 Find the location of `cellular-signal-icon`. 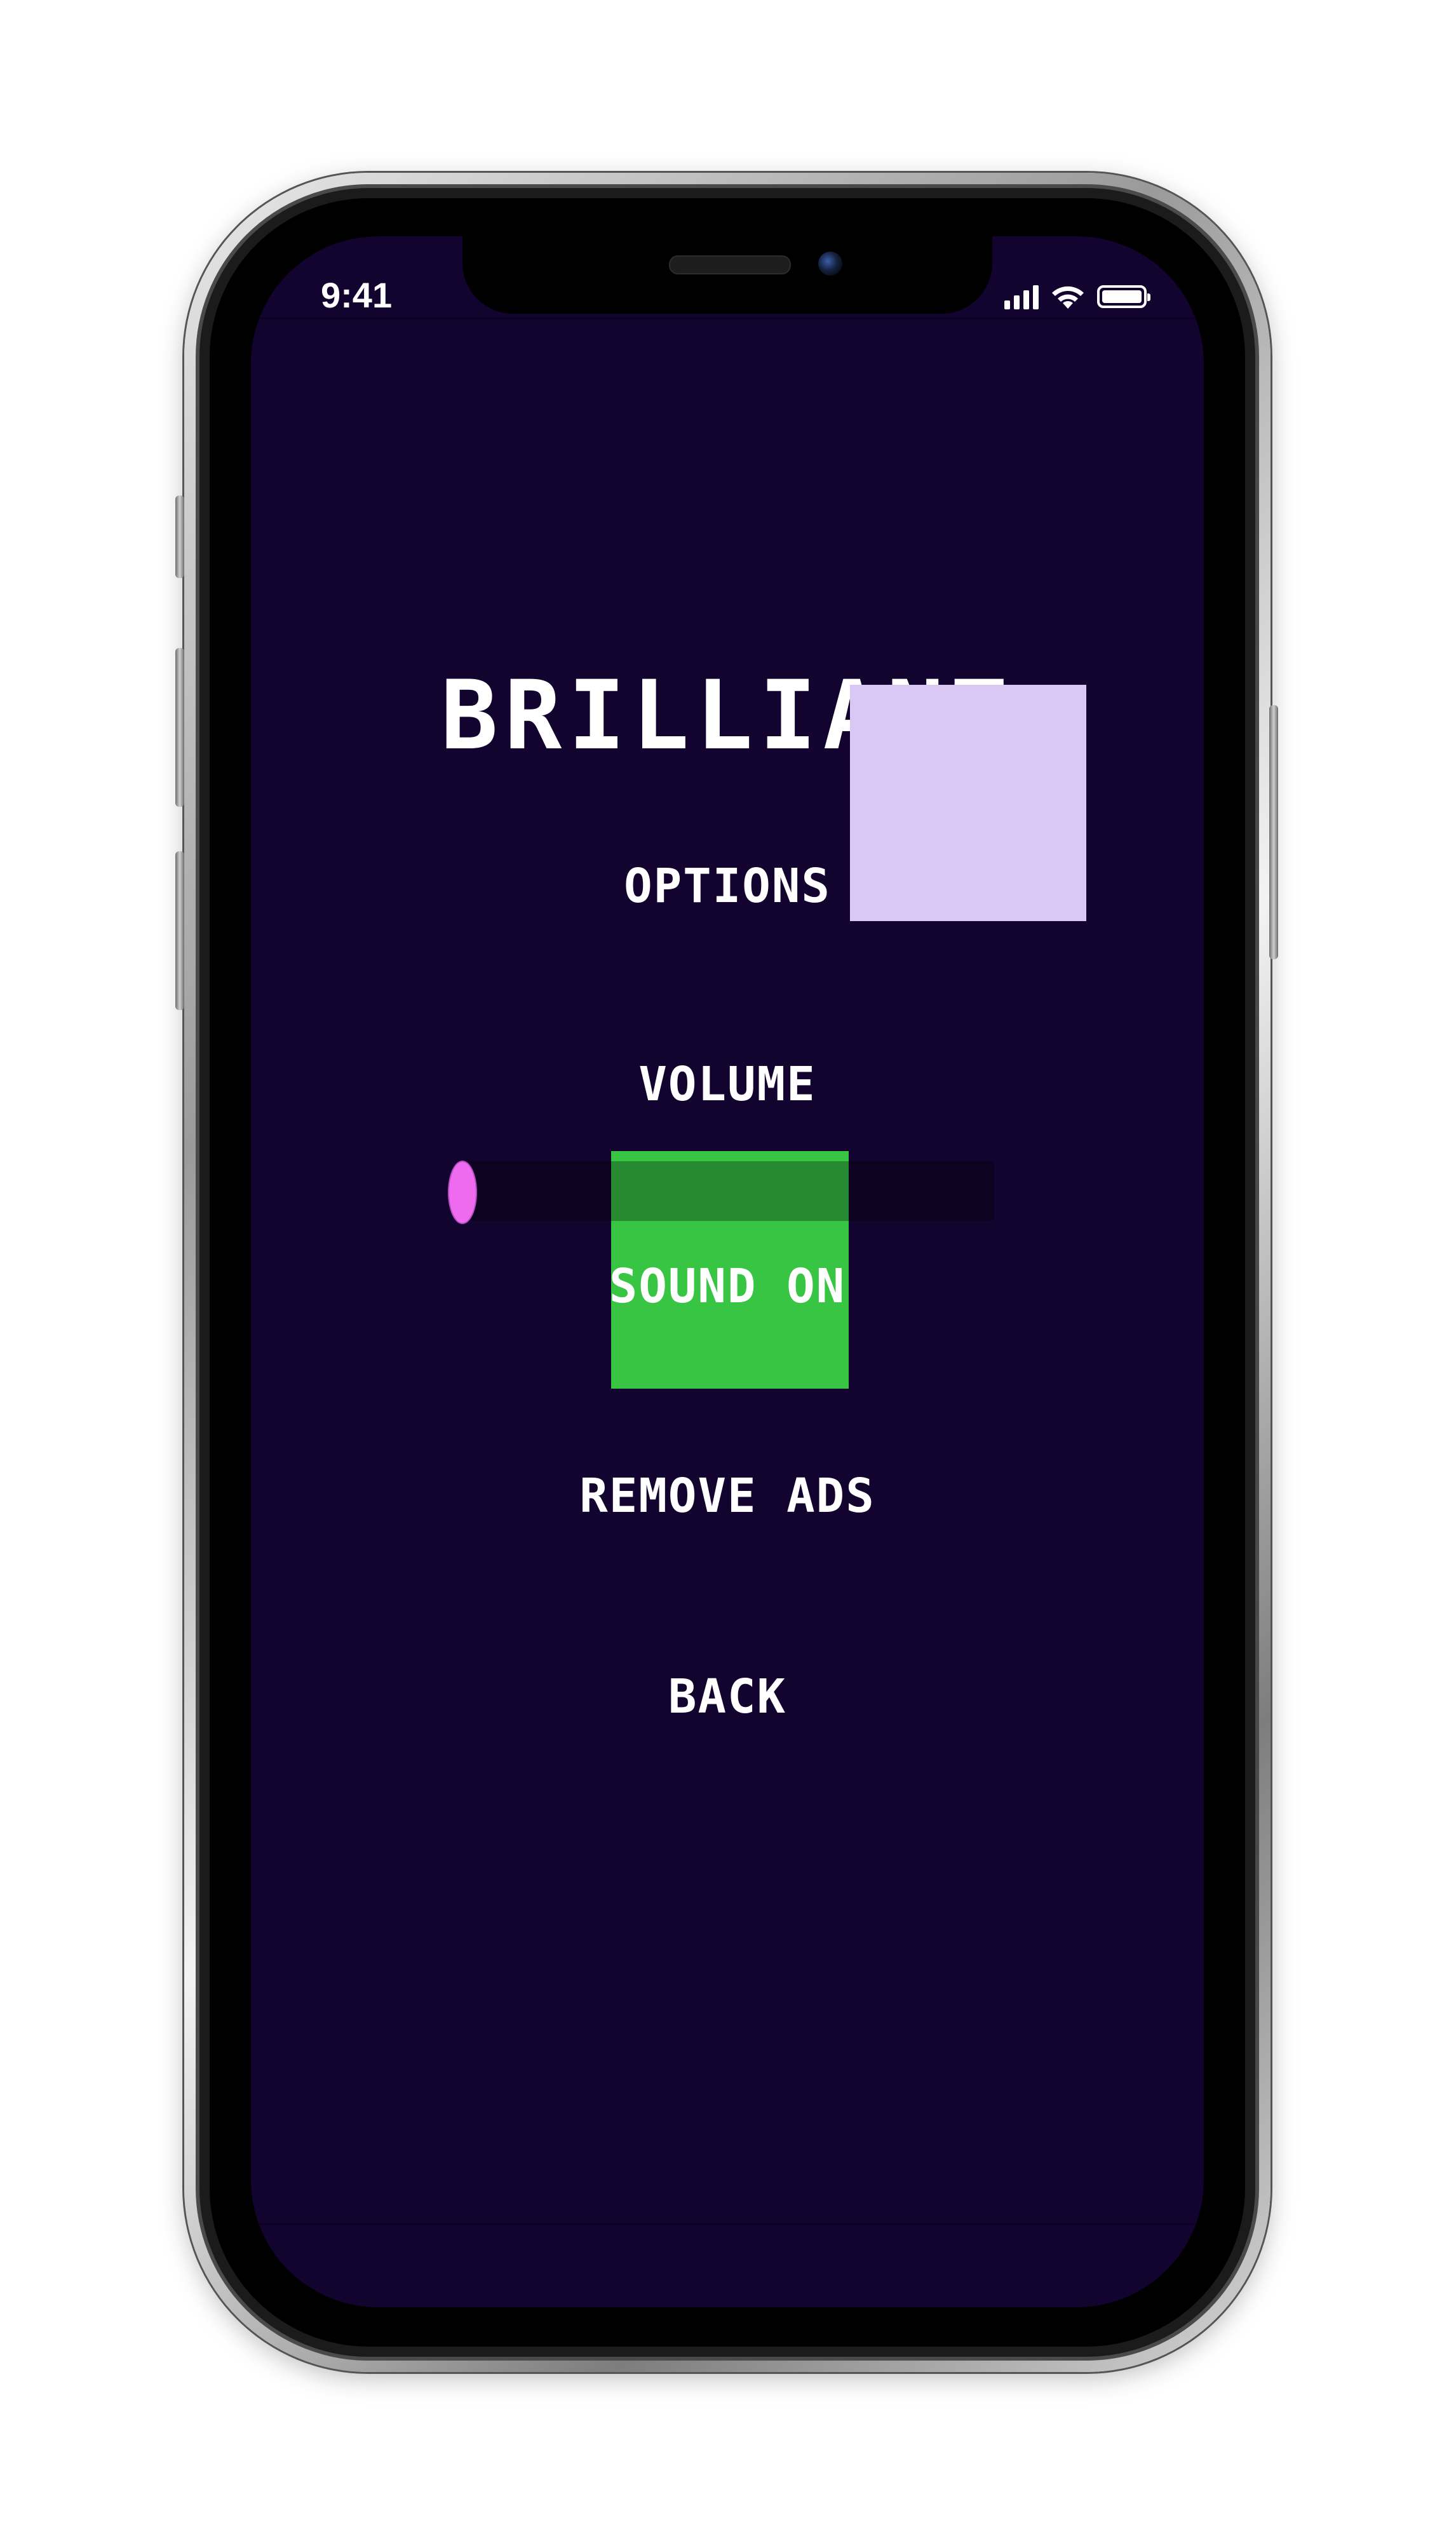

cellular-signal-icon is located at coordinates (1021, 296).